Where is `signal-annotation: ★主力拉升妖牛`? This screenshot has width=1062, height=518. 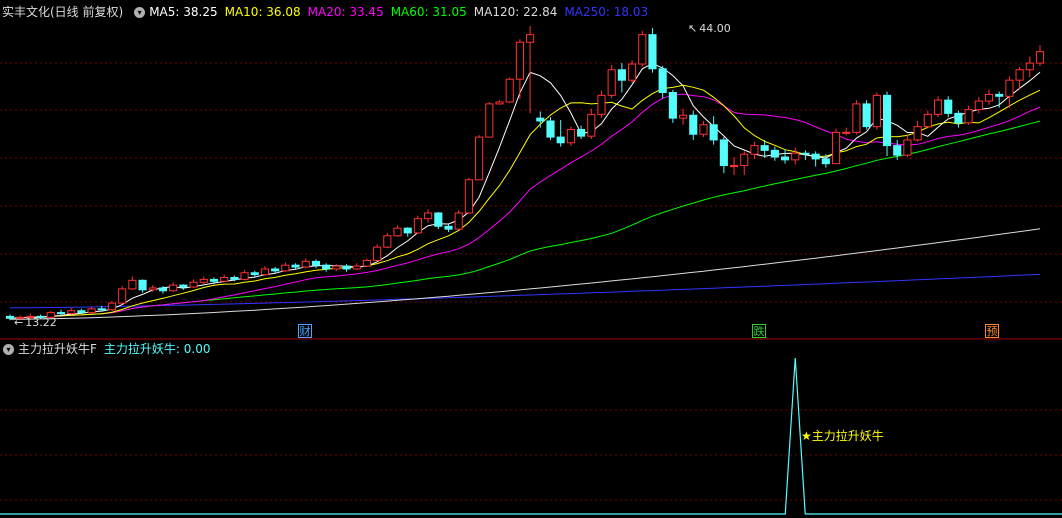
signal-annotation: ★主力拉升妖牛 is located at coordinates (842, 436).